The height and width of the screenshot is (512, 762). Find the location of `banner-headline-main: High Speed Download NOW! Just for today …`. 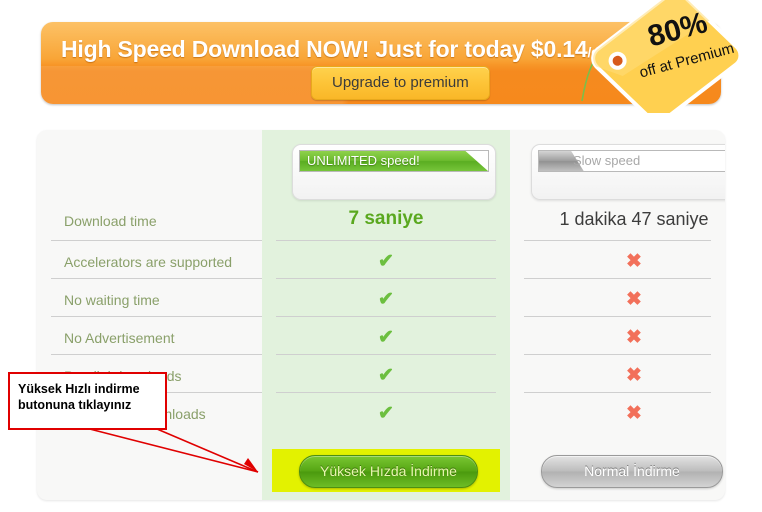

banner-headline-main: High Speed Download NOW! Just for today … is located at coordinates (324, 49).